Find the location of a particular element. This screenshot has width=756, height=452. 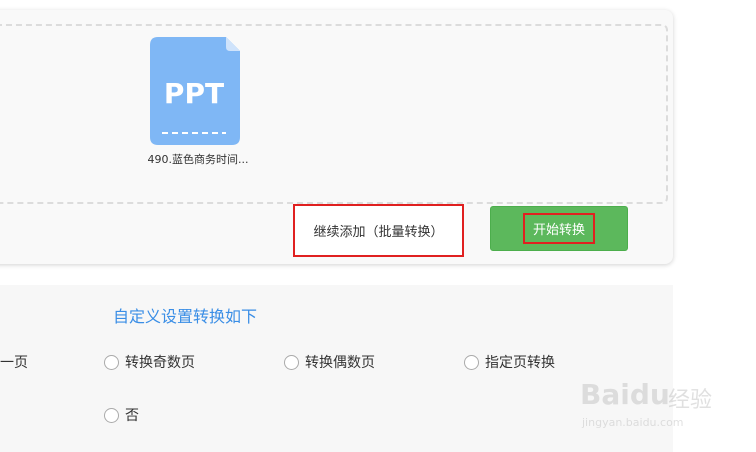

option-specify-pages: 指定页转换 is located at coordinates (509, 362).